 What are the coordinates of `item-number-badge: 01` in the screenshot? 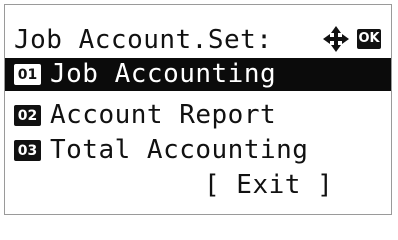 It's located at (27, 74).